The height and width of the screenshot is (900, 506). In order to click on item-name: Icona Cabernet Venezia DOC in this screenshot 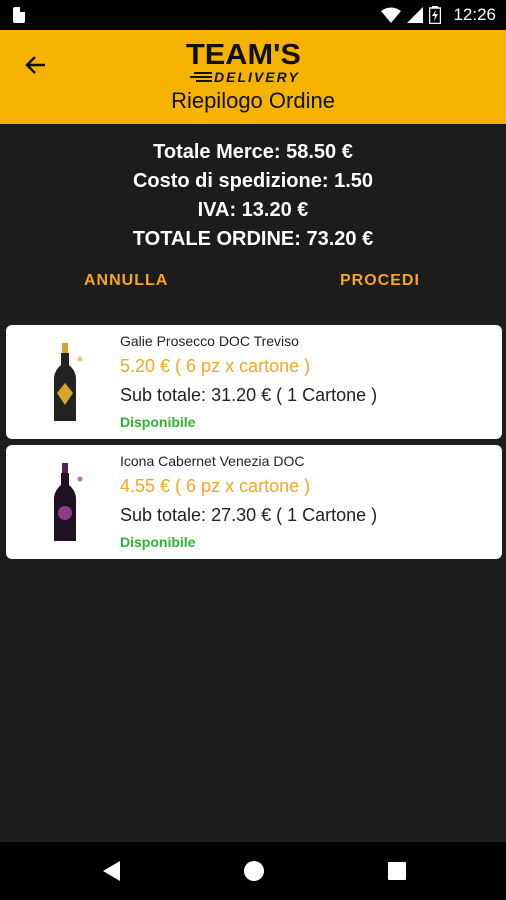, I will do `click(212, 461)`.